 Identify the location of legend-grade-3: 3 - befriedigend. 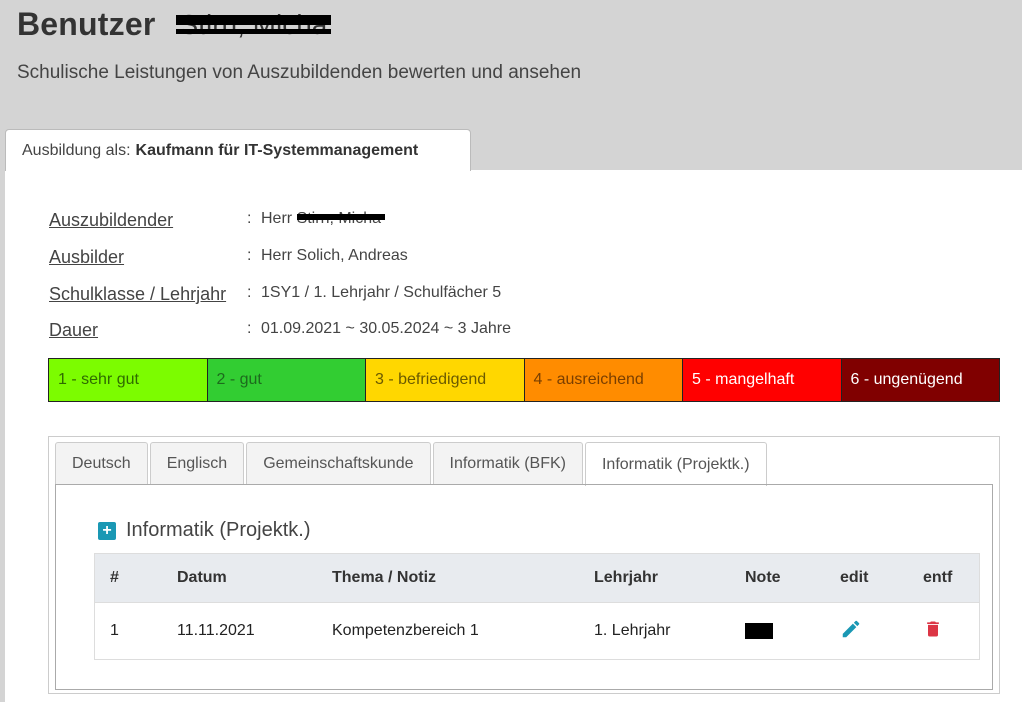
(445, 380).